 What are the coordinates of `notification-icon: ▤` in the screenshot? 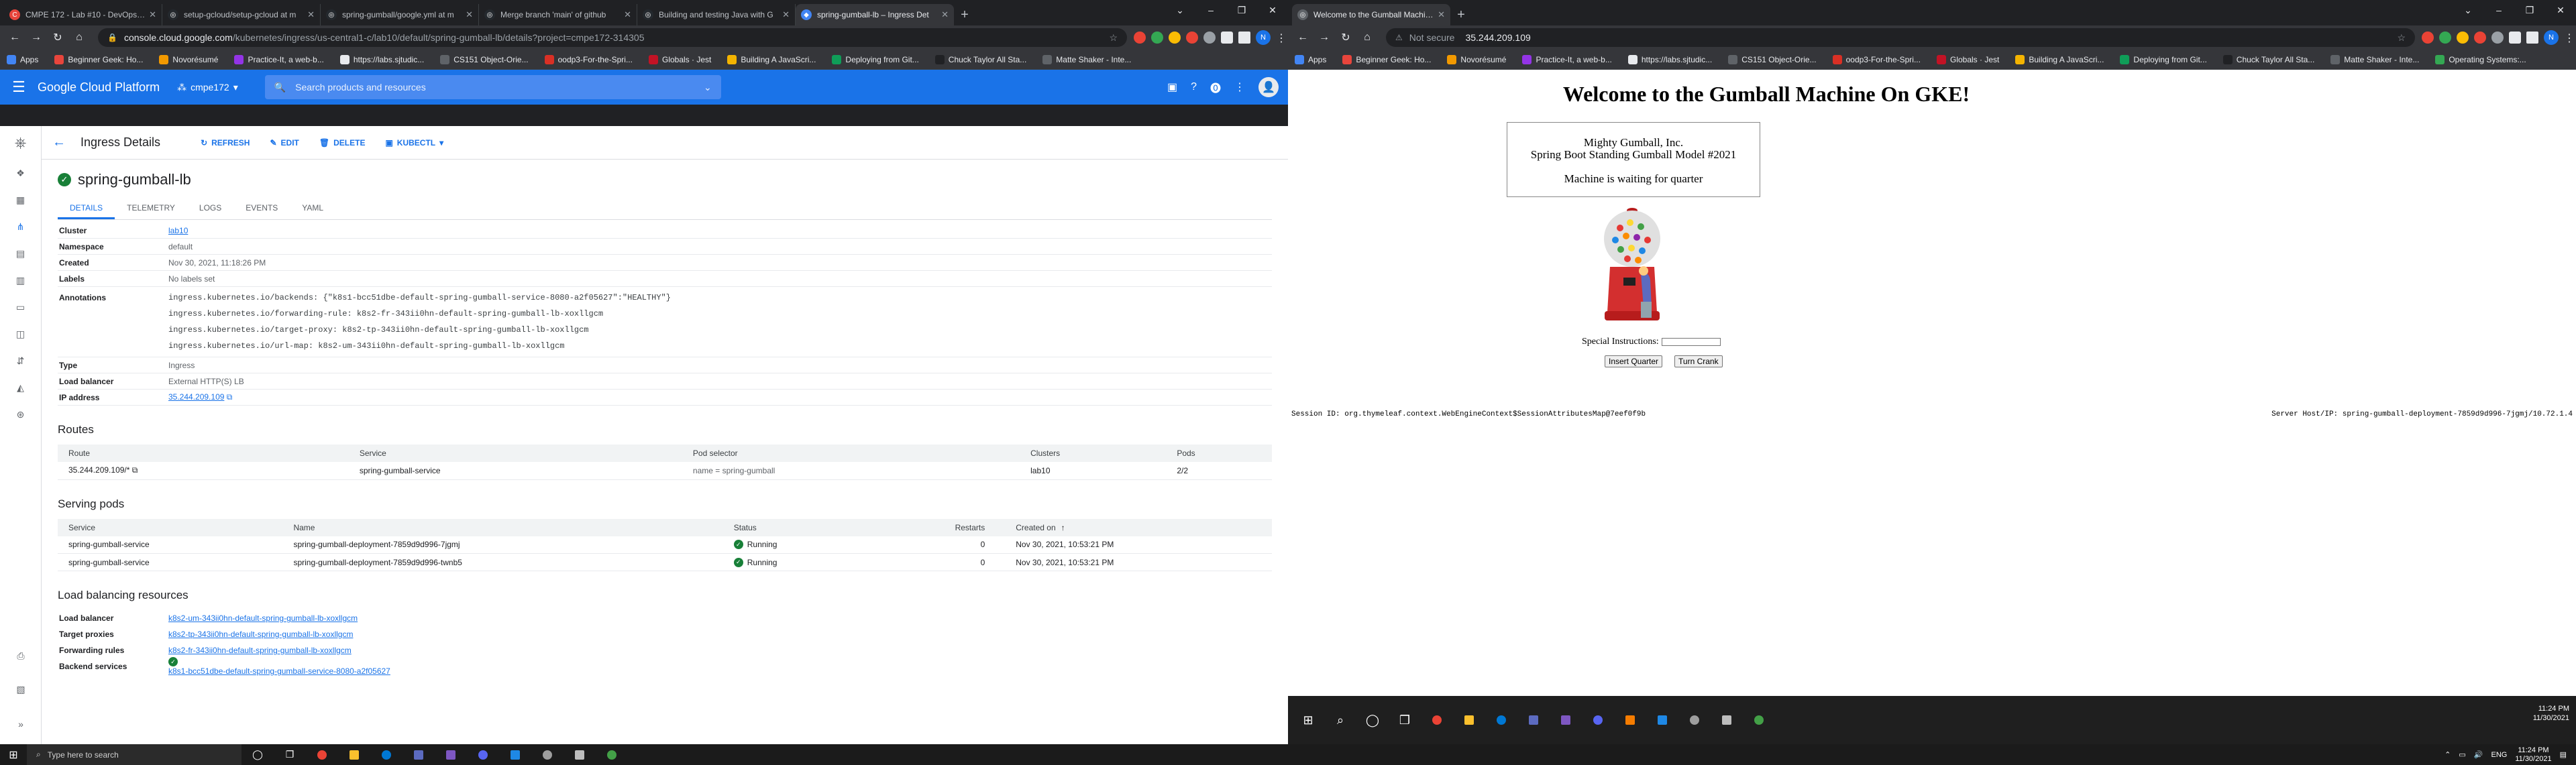 It's located at (2563, 754).